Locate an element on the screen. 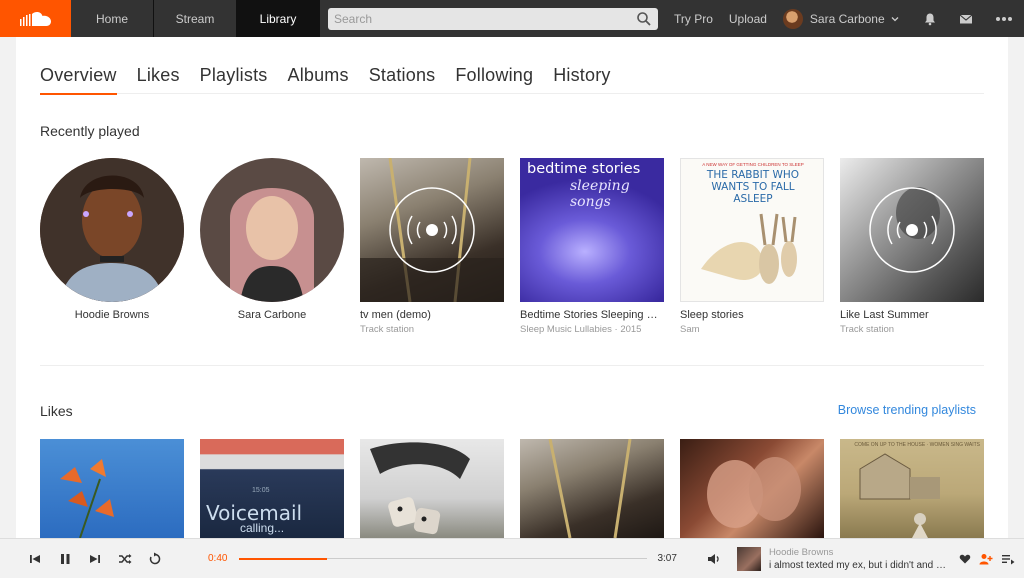 This screenshot has height=578, width=1024. tab-likes: Likes is located at coordinates (158, 79).